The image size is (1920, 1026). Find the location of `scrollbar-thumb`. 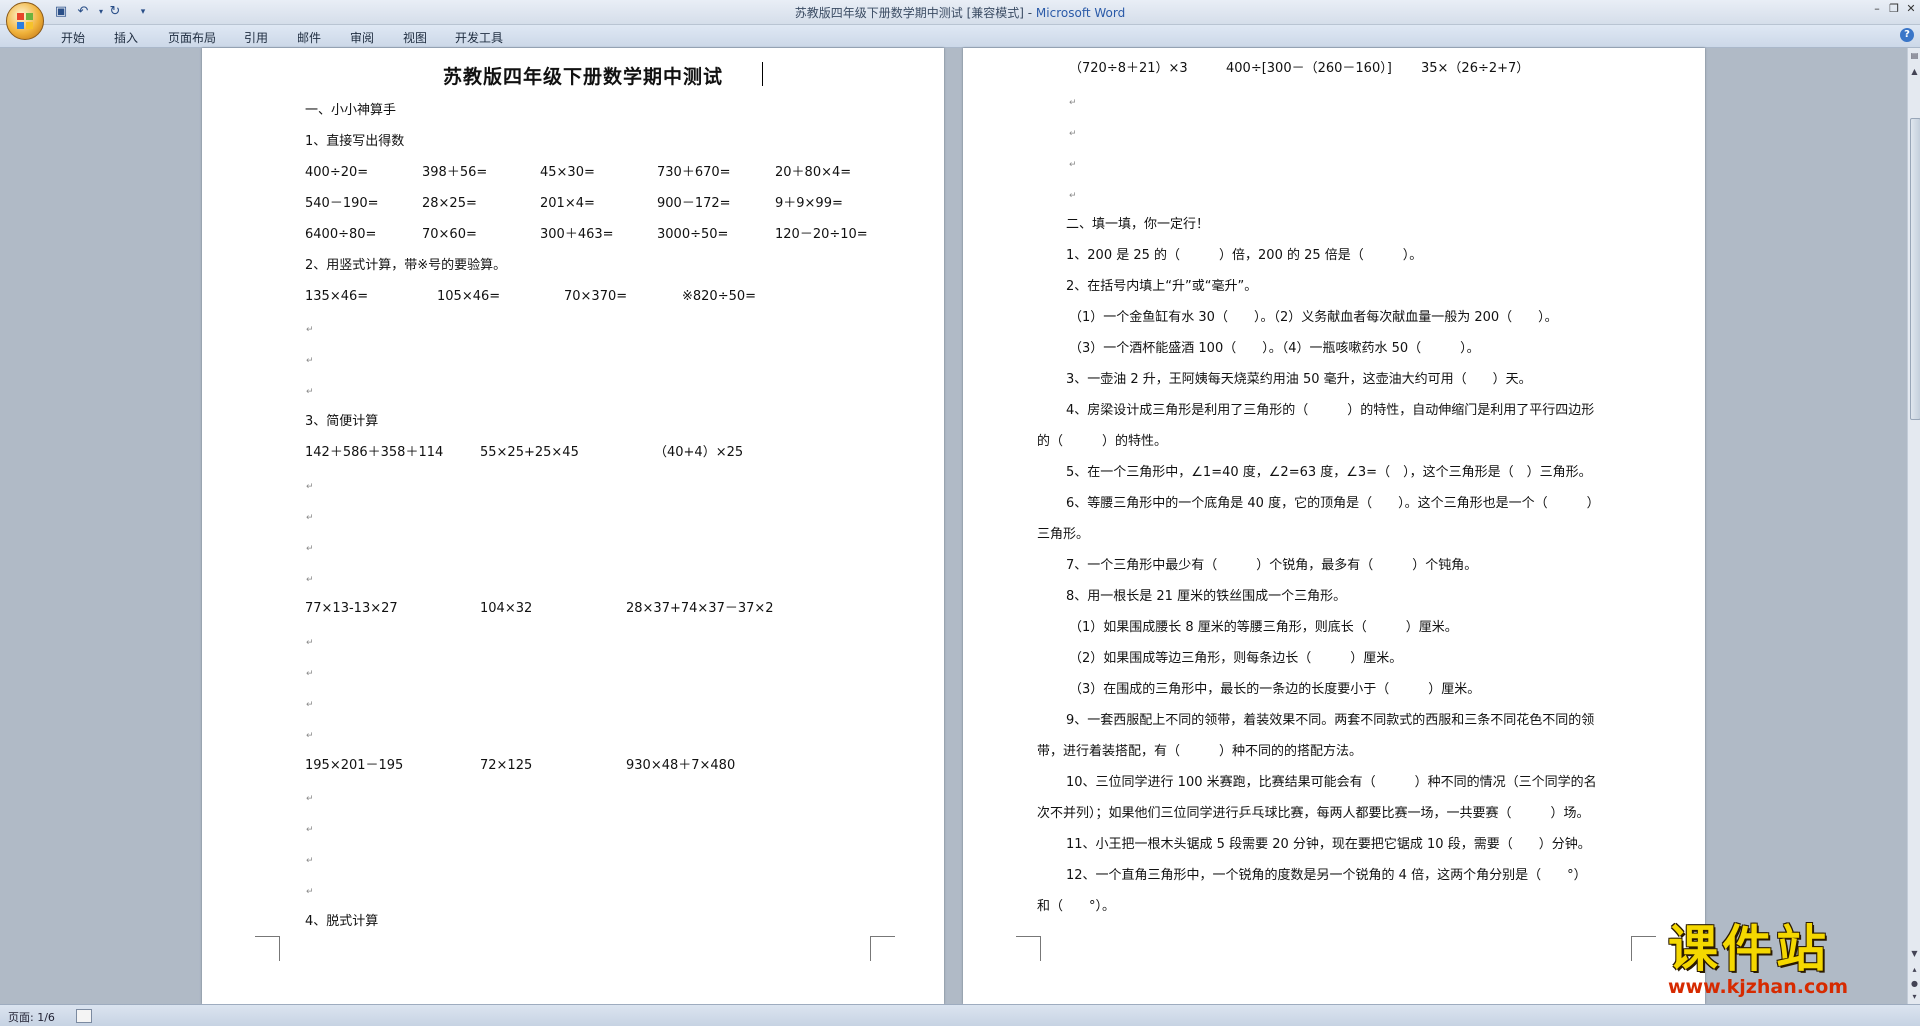

scrollbar-thumb is located at coordinates (1915, 269).